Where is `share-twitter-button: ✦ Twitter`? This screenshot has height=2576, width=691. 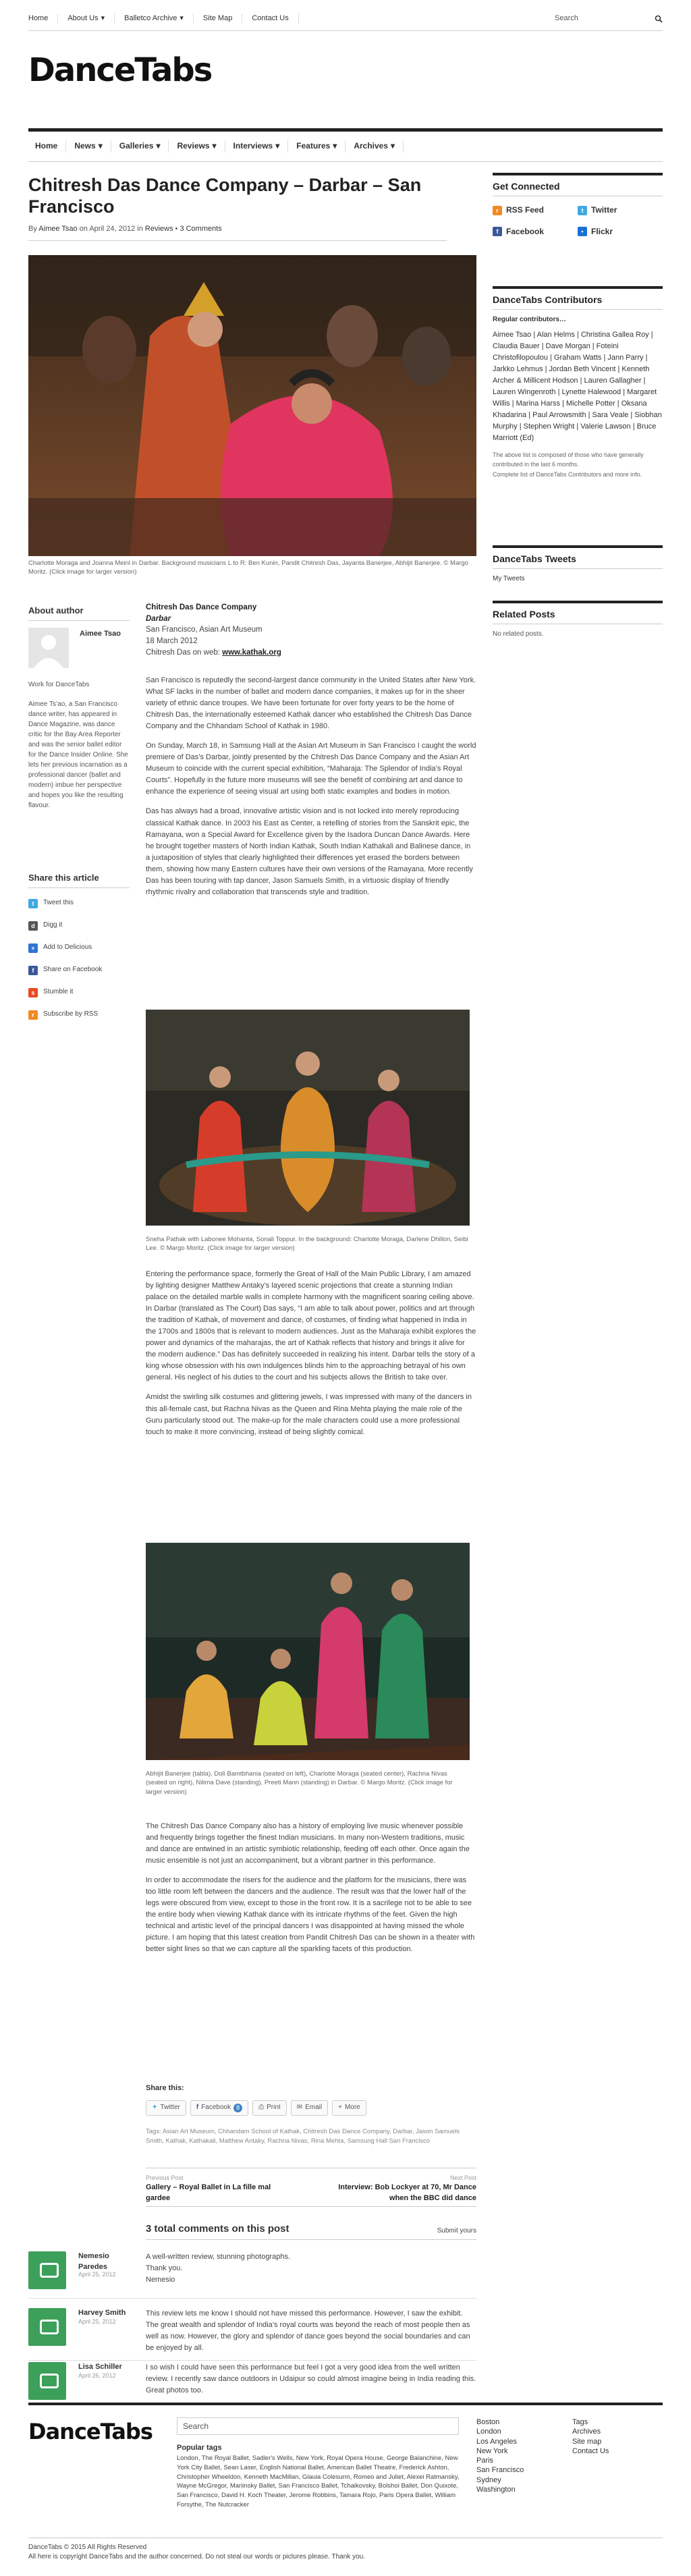 share-twitter-button: ✦ Twitter is located at coordinates (166, 2108).